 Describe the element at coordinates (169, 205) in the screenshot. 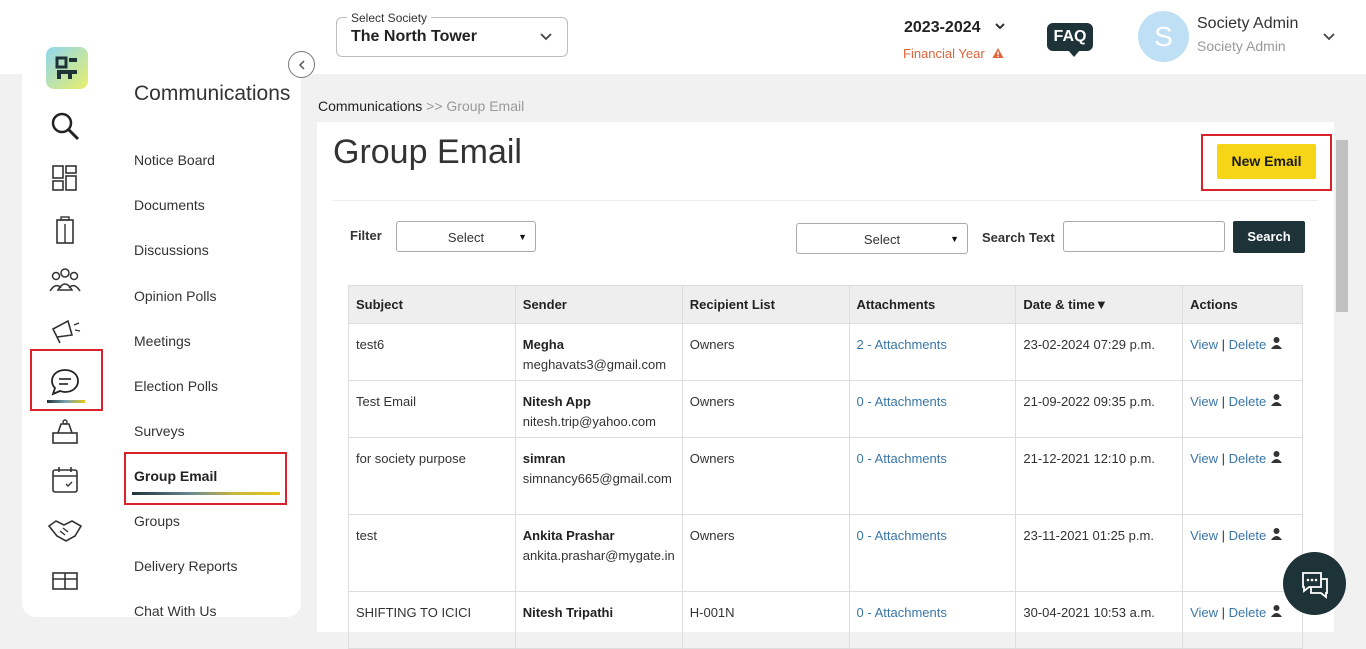

I see `sidebar-item-documents: Documents` at that location.